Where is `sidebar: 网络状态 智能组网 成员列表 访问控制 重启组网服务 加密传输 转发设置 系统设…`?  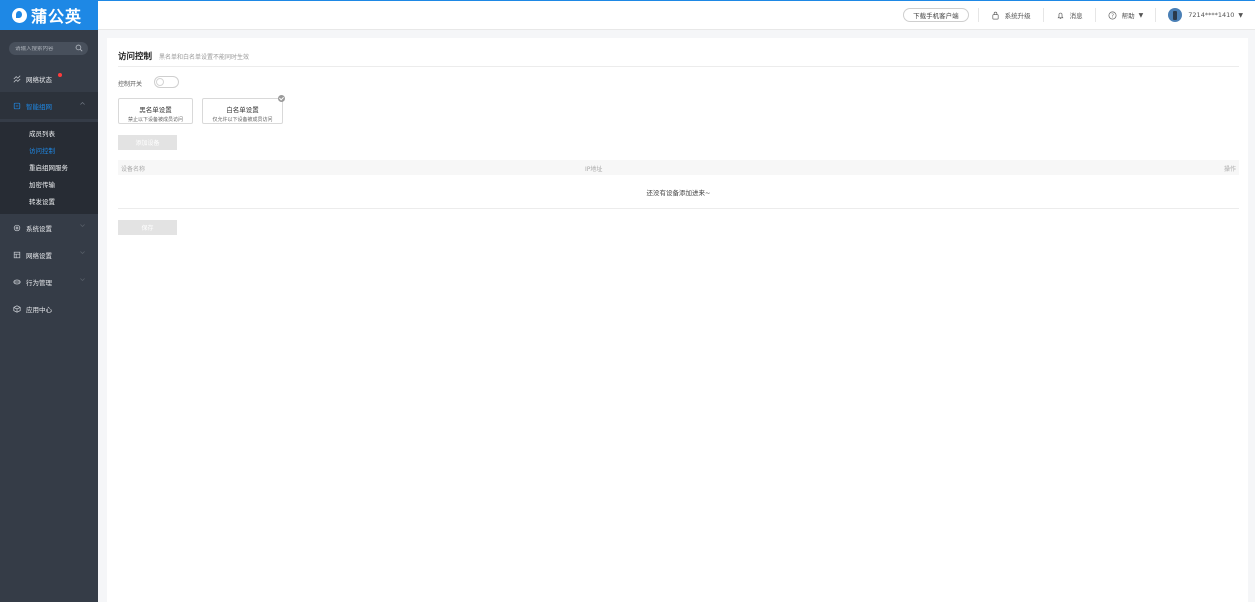
sidebar: 网络状态 智能组网 成员列表 访问控制 重启组网服务 加密传输 转发设置 系统设… is located at coordinates (49, 316).